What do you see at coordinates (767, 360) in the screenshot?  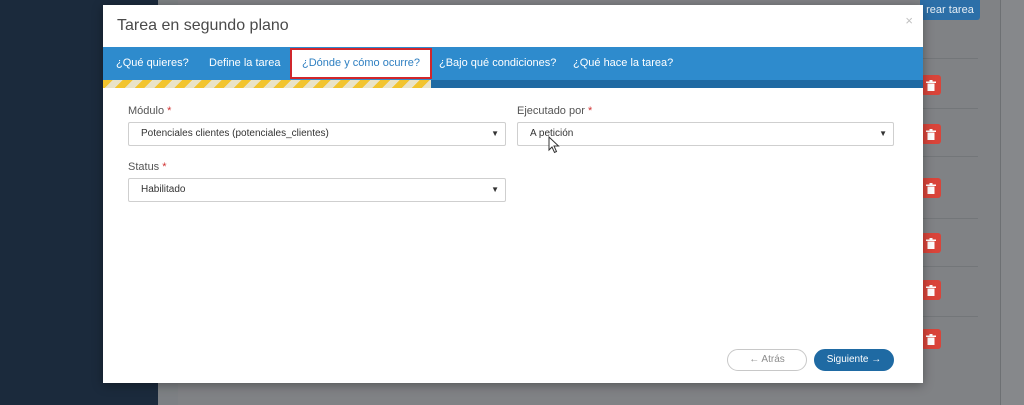 I see `back-button: ← Atrás` at bounding box center [767, 360].